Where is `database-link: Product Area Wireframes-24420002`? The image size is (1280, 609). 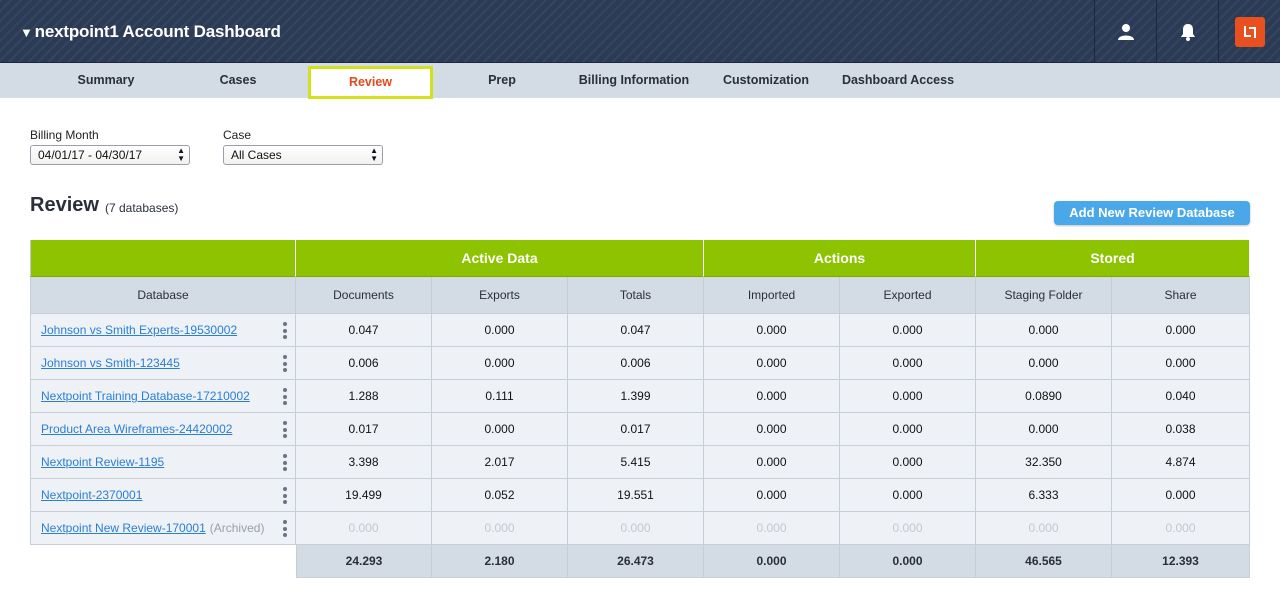
database-link: Product Area Wireframes-24420002 is located at coordinates (136, 429).